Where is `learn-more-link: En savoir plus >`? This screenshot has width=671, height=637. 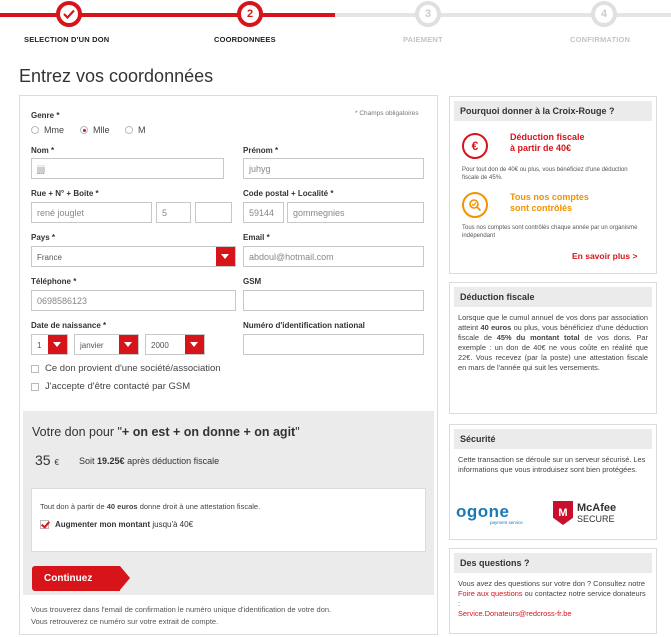
learn-more-link: En savoir plus > is located at coordinates (617, 256).